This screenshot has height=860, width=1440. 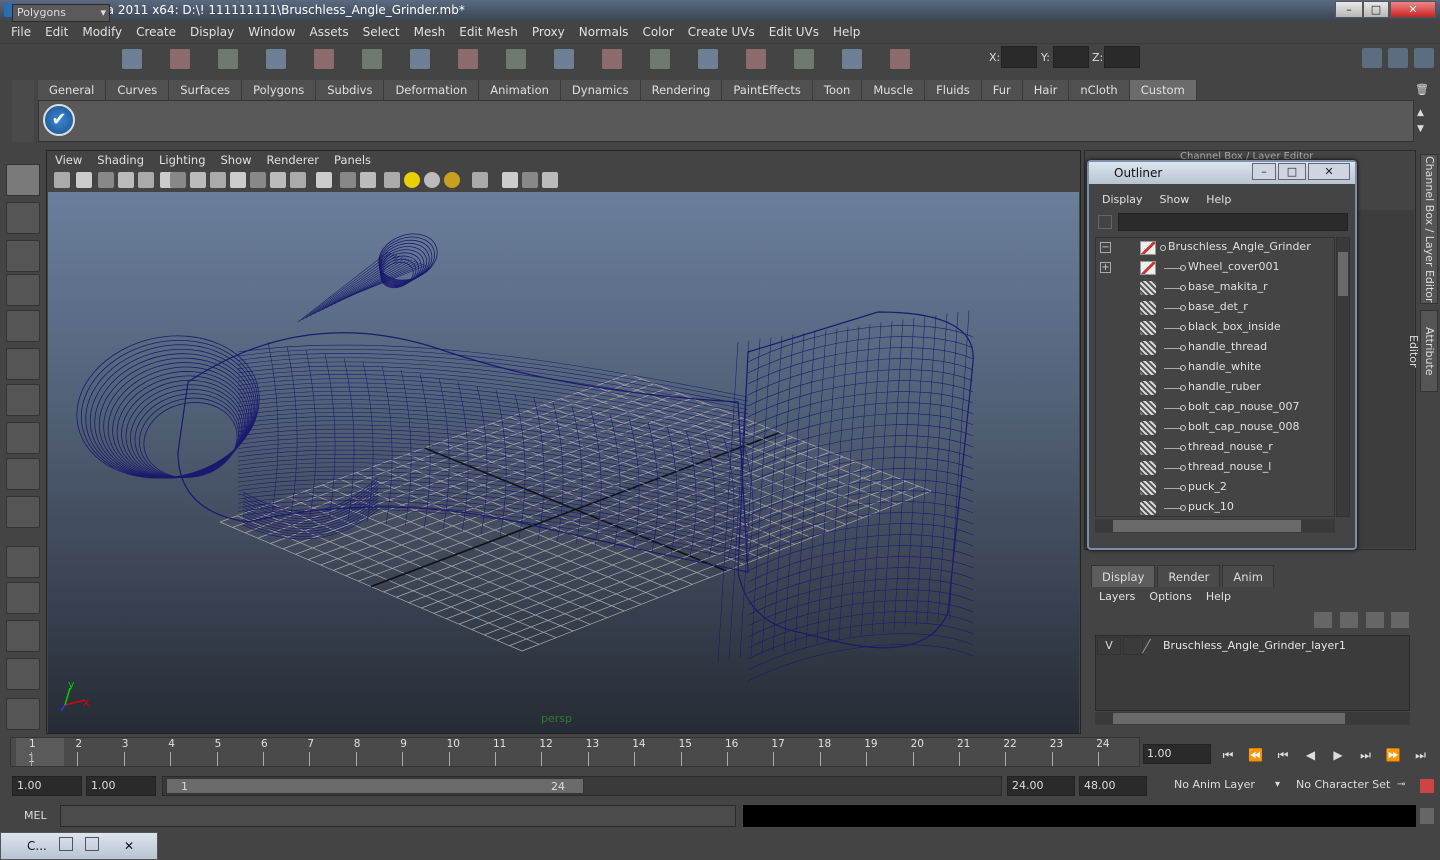 I want to click on select-tool-icon, so click(x=23, y=180).